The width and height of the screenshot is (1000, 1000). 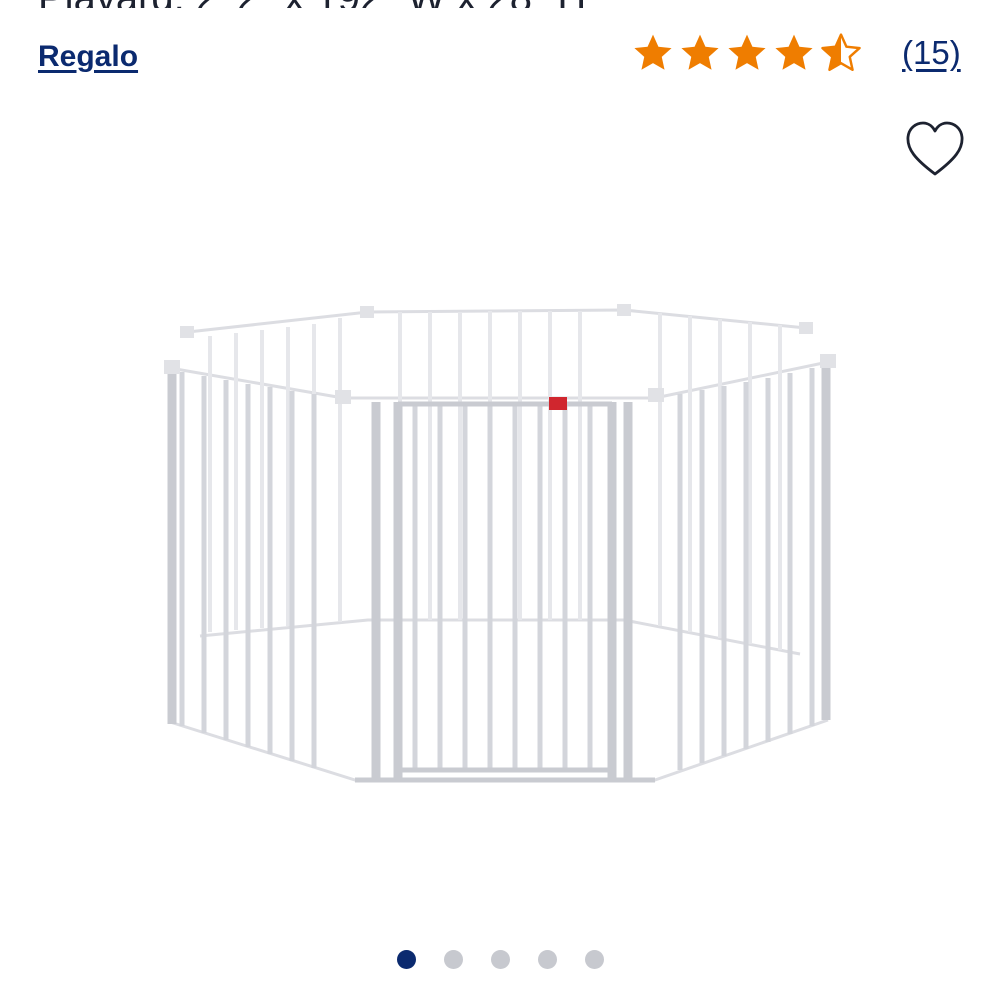 What do you see at coordinates (841, 52) in the screenshot?
I see `half-star-icon` at bounding box center [841, 52].